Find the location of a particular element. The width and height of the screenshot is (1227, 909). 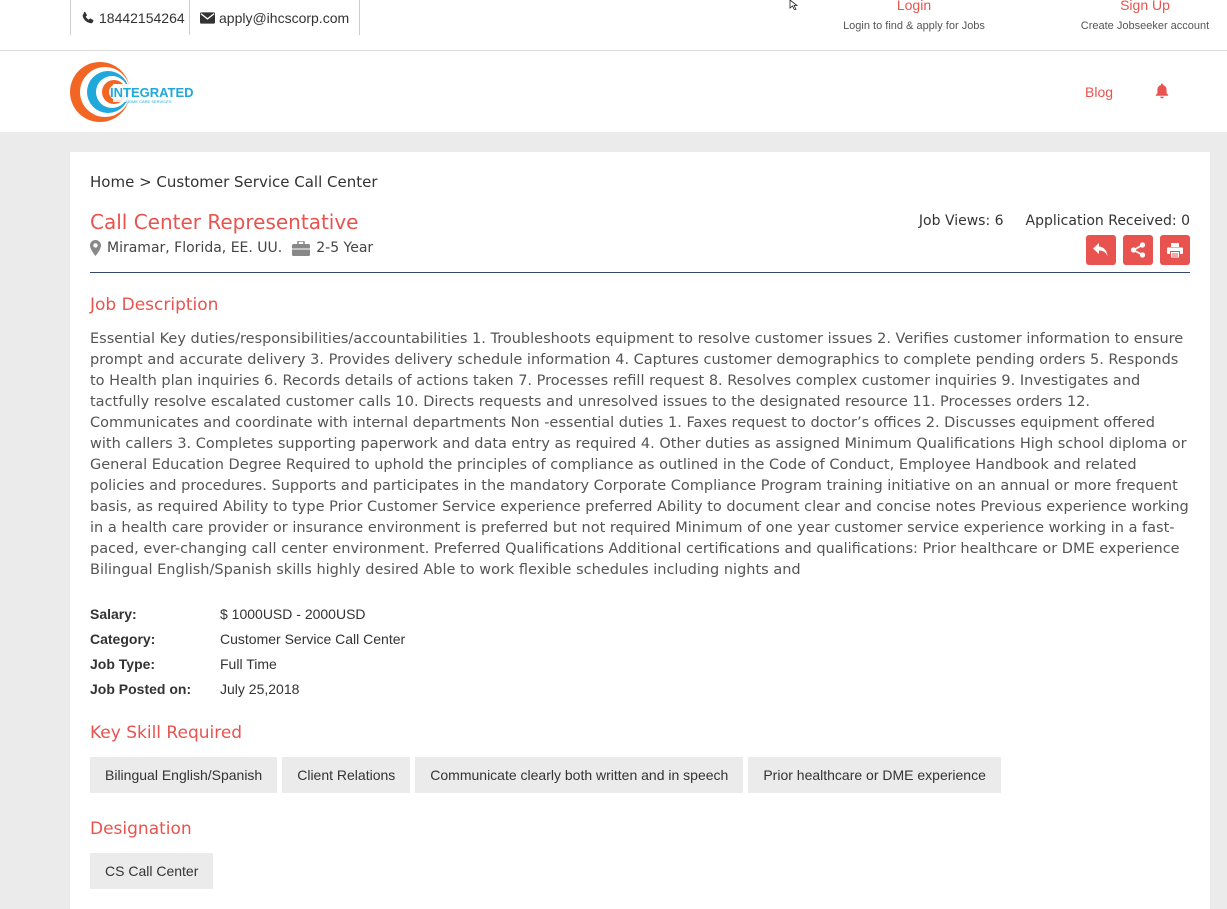

share-icon is located at coordinates (1138, 250).